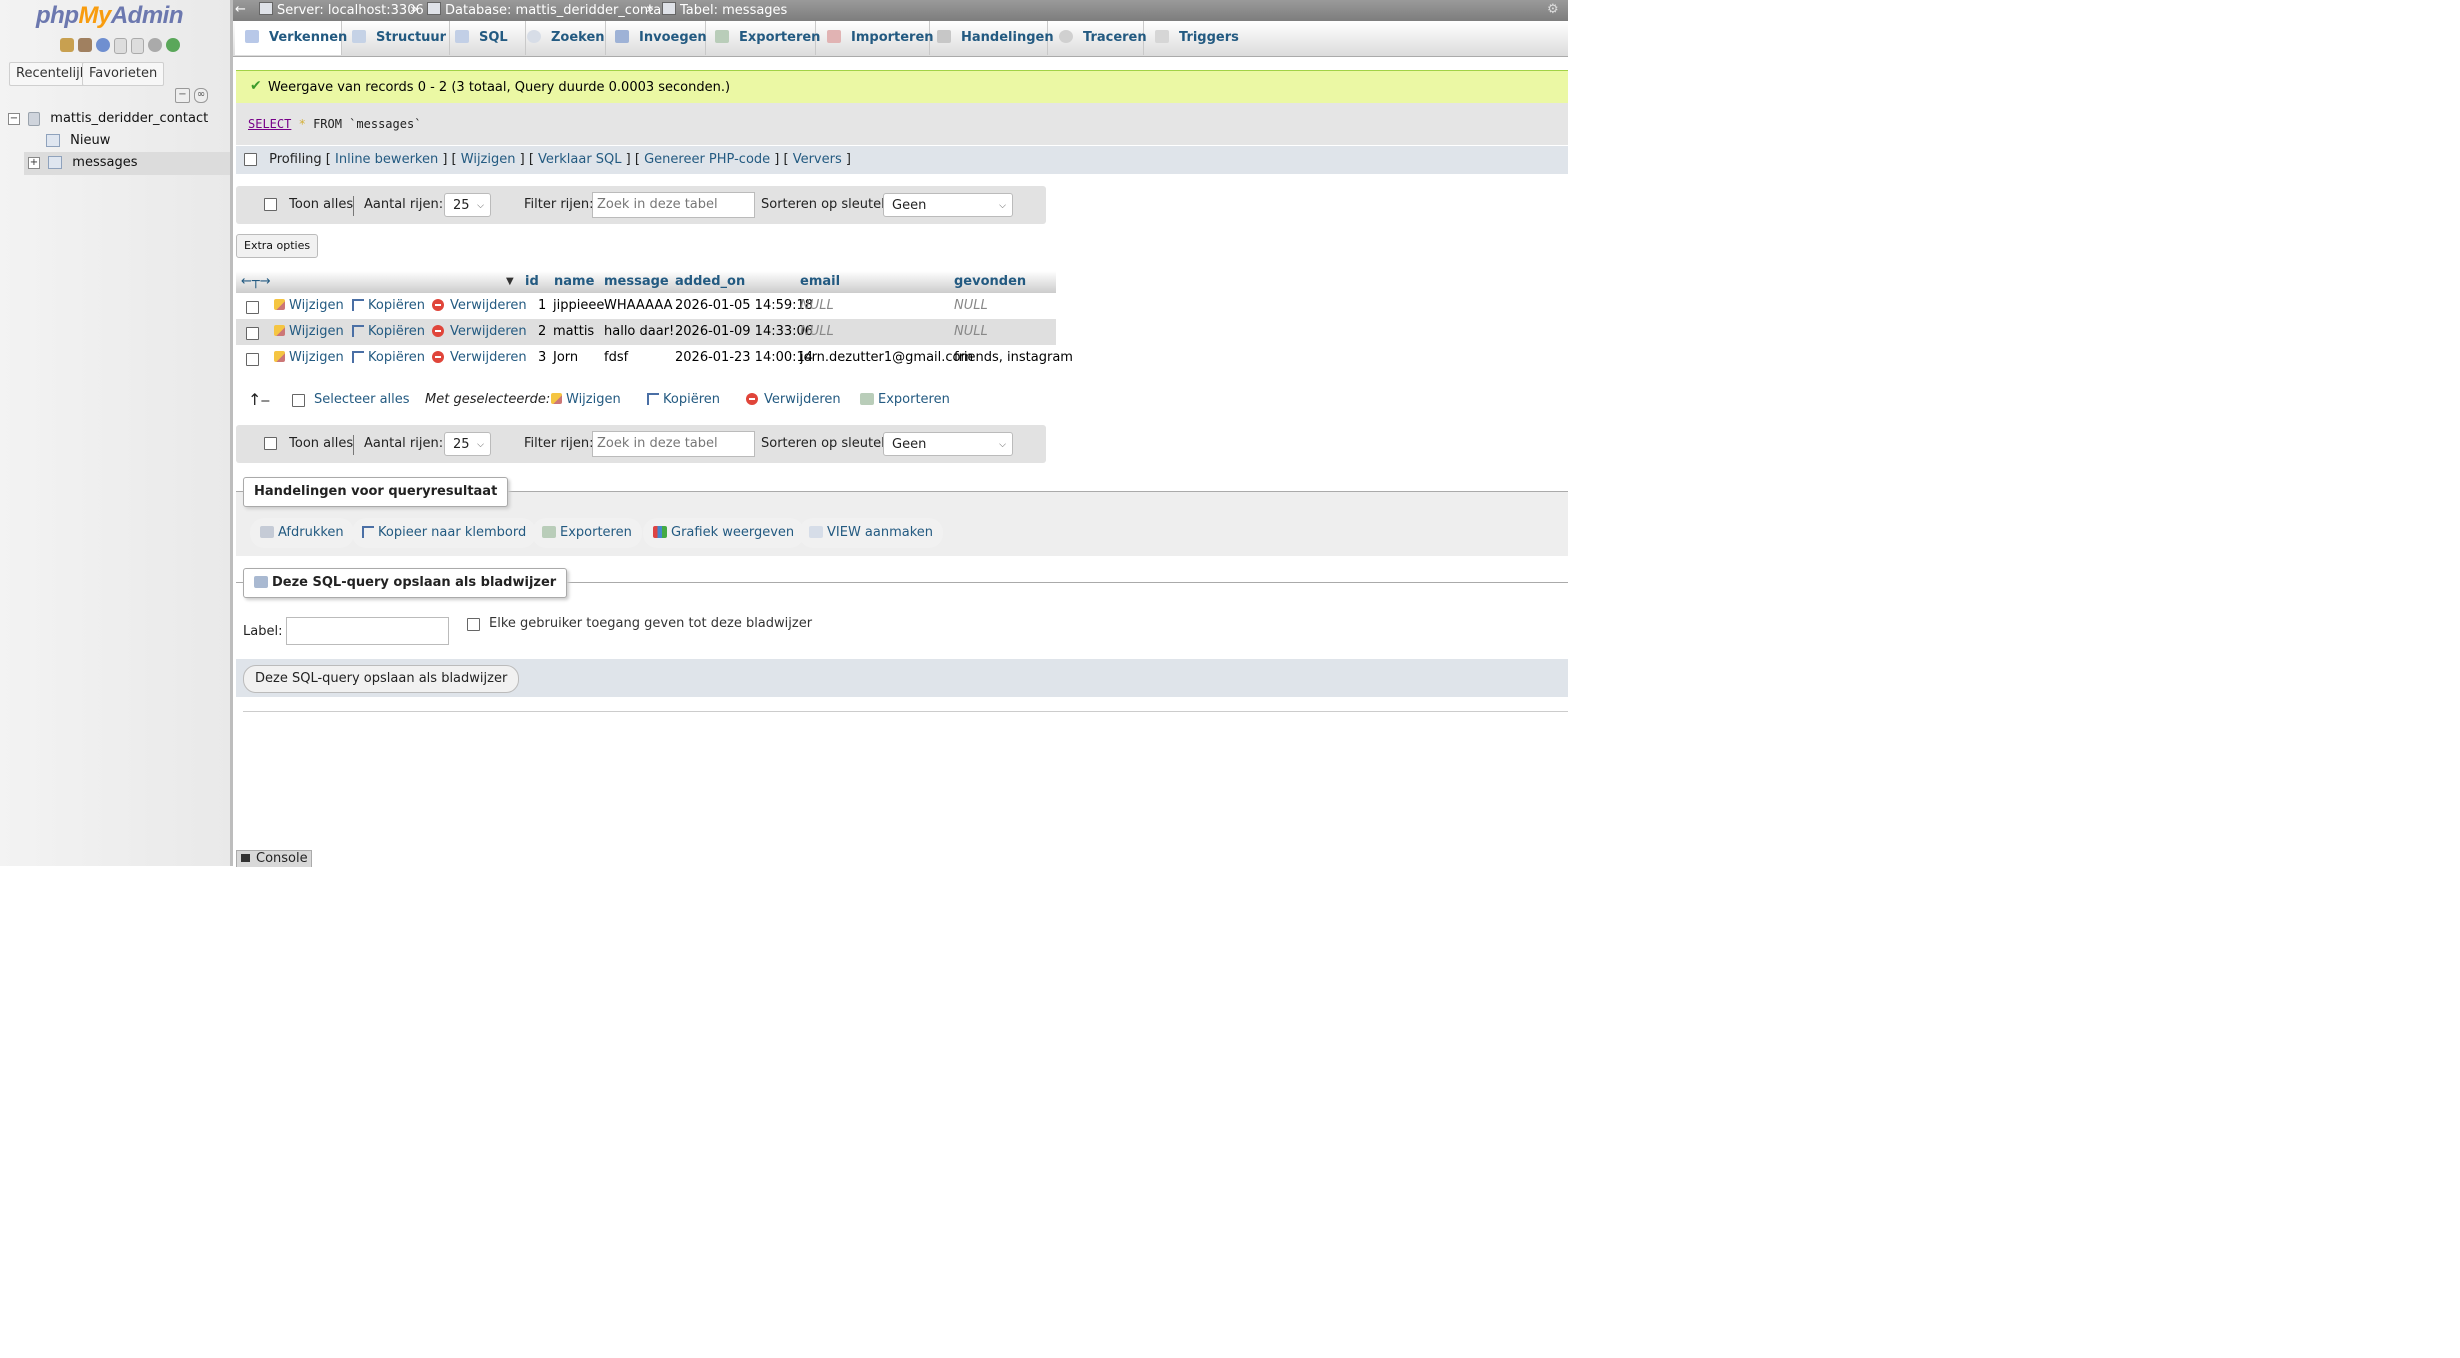 This screenshot has width=2460, height=1358. I want to click on cell-name: jippieee, so click(578, 305).